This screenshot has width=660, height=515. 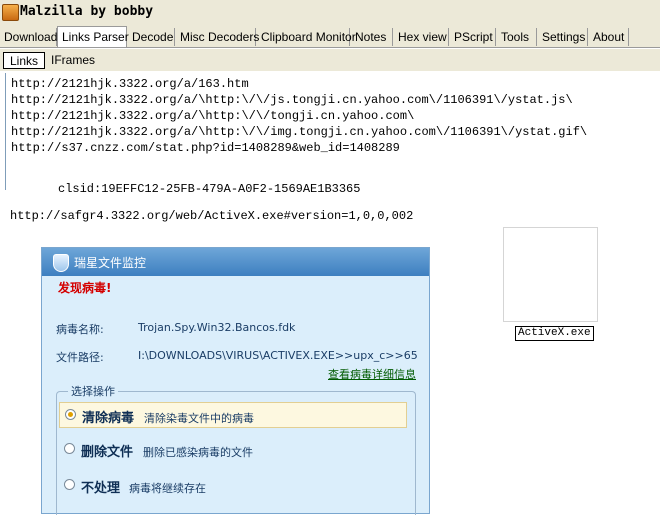 What do you see at coordinates (10, 12) in the screenshot?
I see `app-icon` at bounding box center [10, 12].